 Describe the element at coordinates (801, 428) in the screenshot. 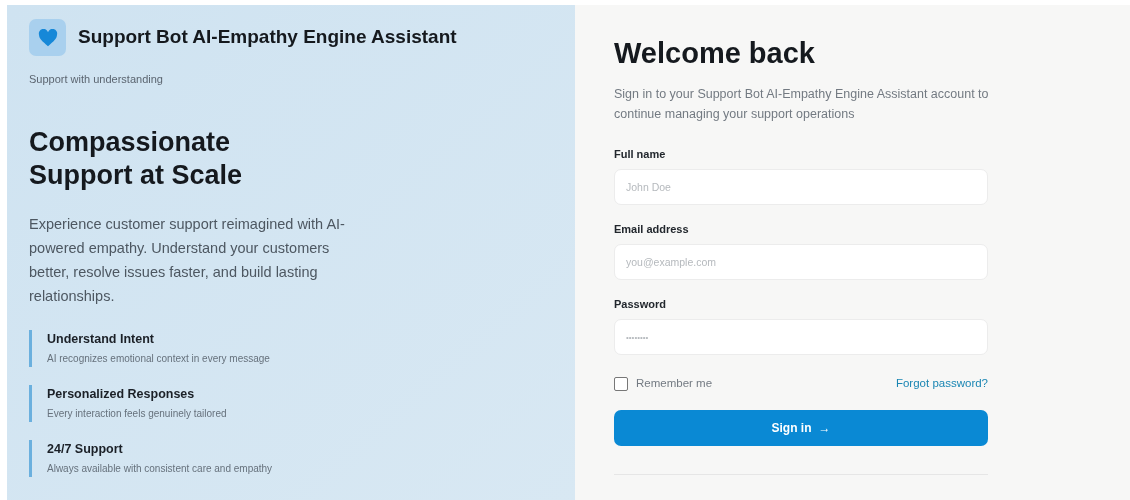

I see `sign-in-button: Sign in →` at that location.